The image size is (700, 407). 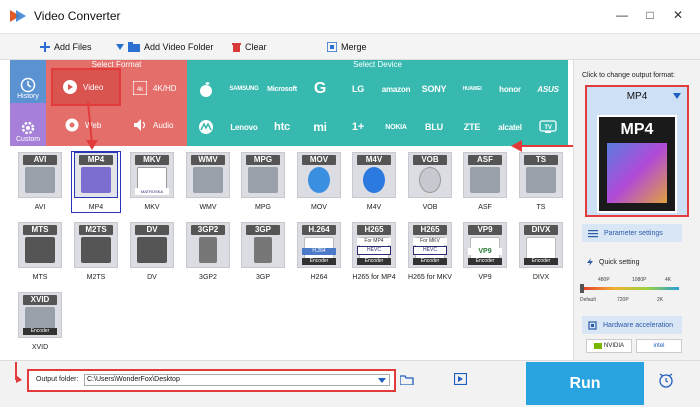 I want to click on device-sony: SONY, so click(x=434, y=89).